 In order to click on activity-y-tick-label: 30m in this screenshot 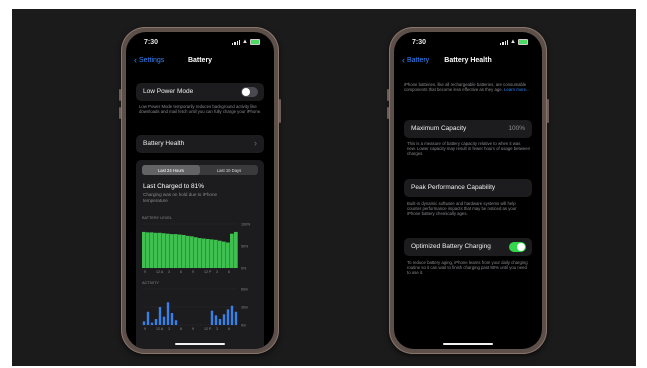, I will do `click(244, 307)`.